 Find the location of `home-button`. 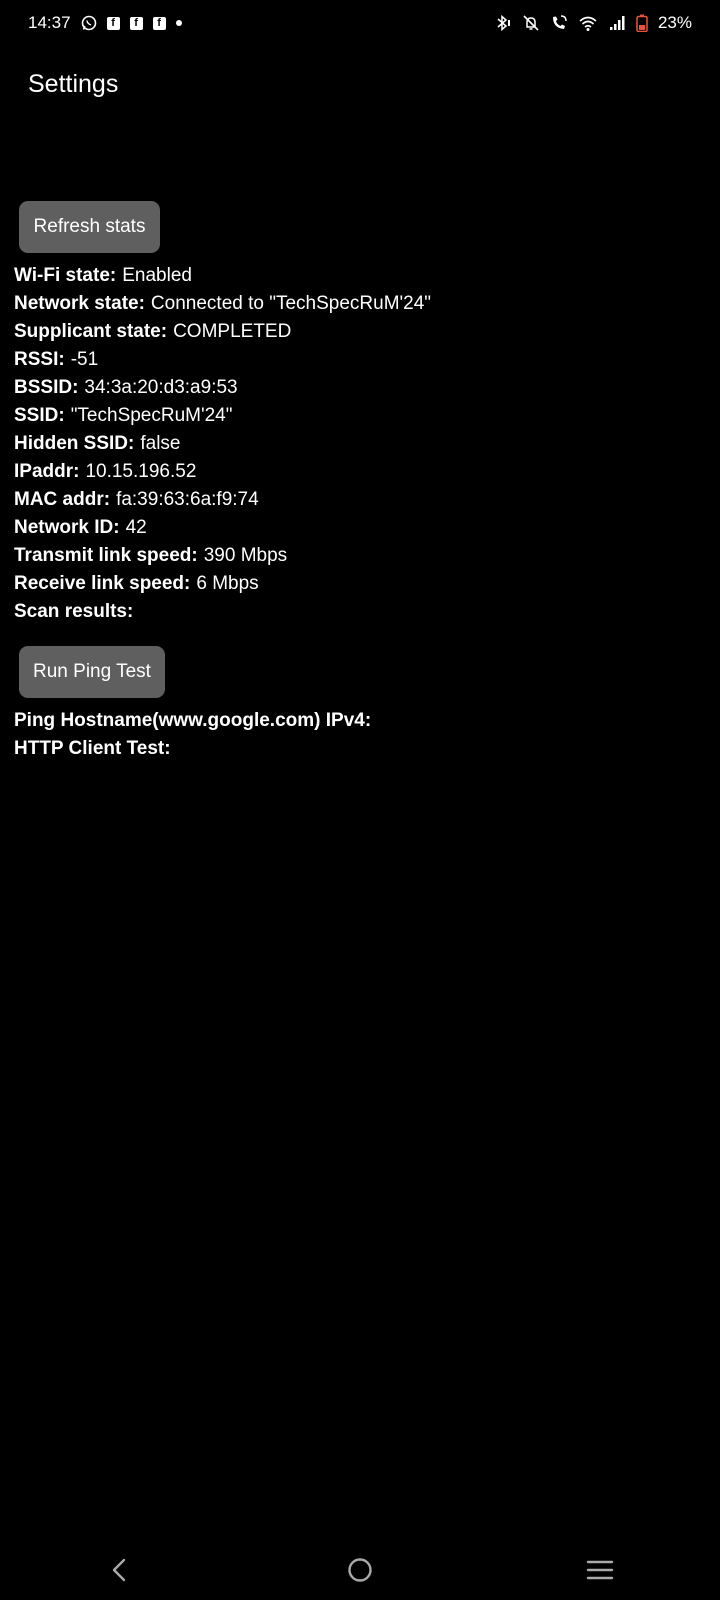

home-button is located at coordinates (360, 1570).